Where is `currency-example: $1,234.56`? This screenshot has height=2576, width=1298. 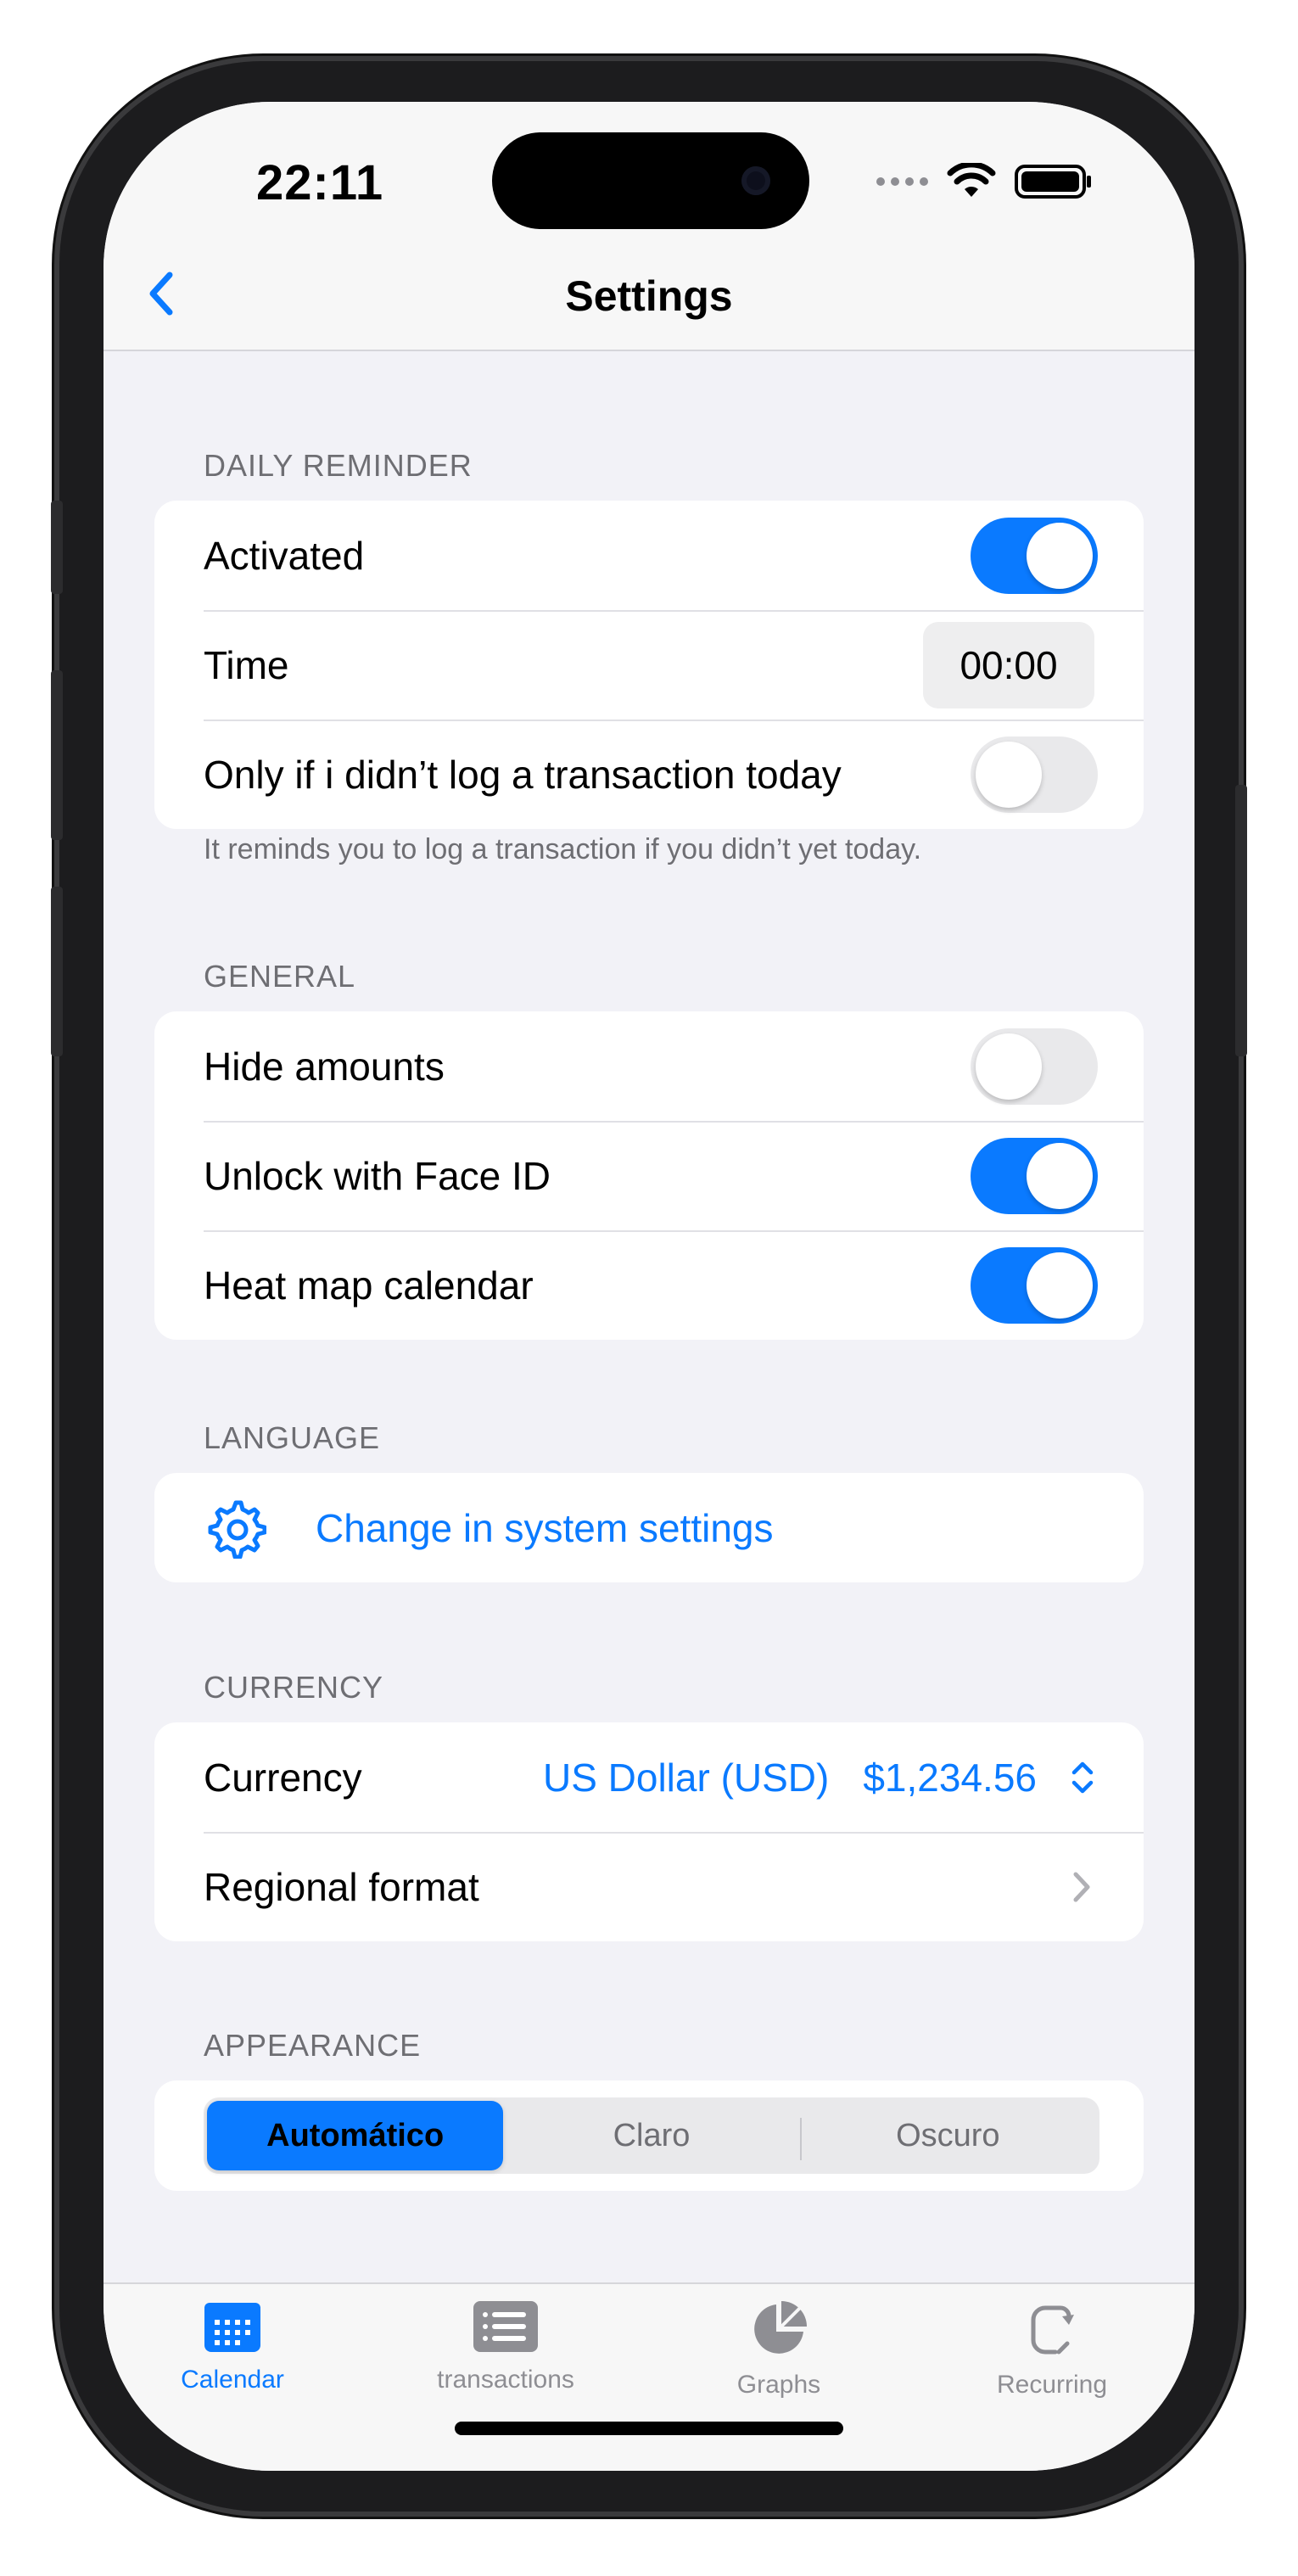 currency-example: $1,234.56 is located at coordinates (950, 1777).